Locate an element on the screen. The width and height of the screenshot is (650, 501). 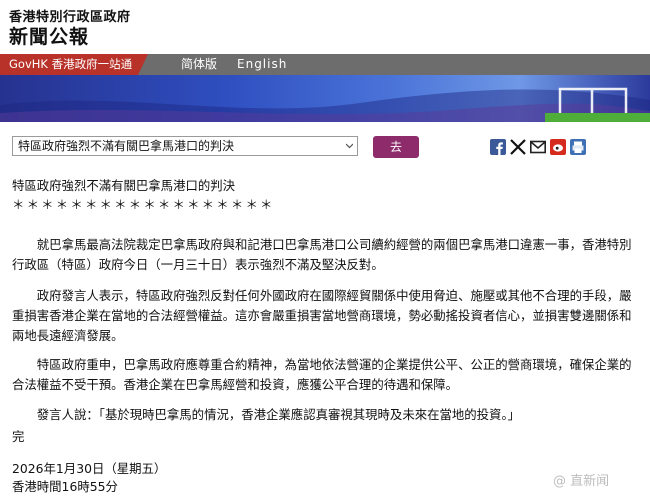
end-mark: 完 is located at coordinates (18, 436).